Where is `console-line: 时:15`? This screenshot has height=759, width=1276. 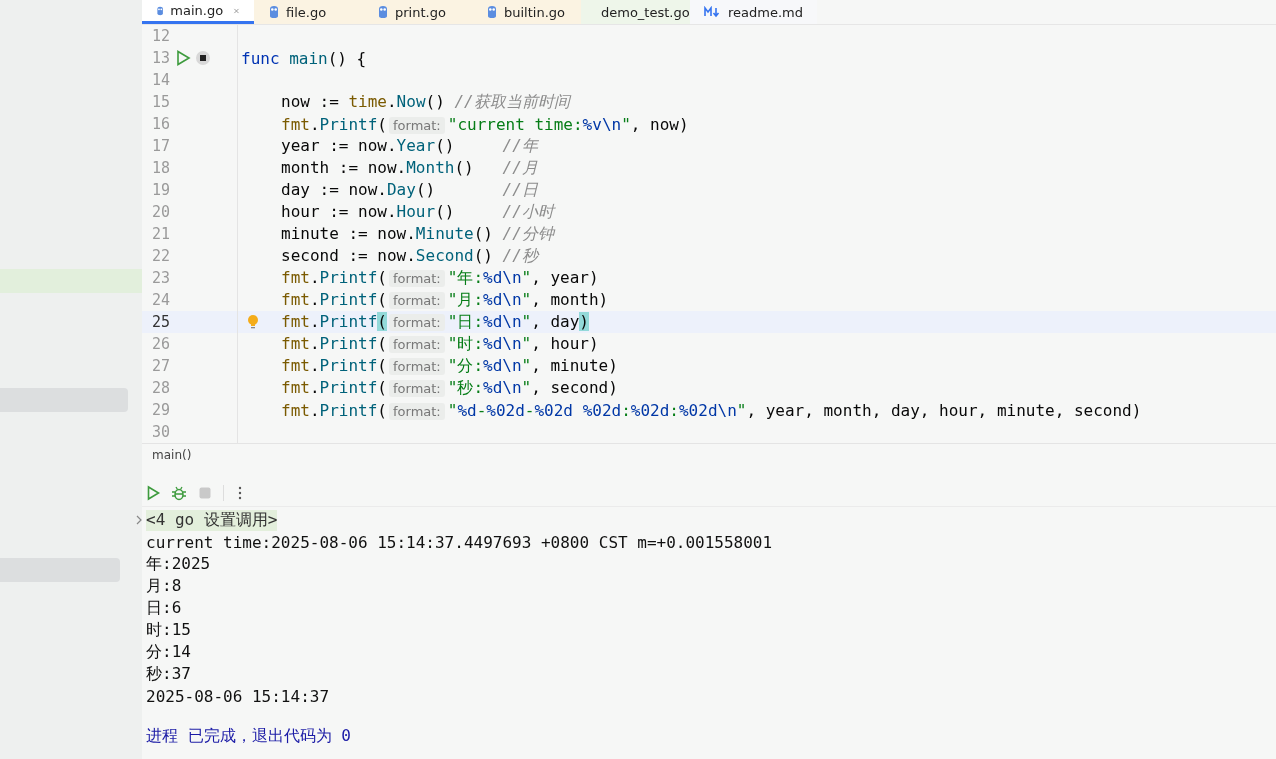
console-line: 时:15 is located at coordinates (168, 630).